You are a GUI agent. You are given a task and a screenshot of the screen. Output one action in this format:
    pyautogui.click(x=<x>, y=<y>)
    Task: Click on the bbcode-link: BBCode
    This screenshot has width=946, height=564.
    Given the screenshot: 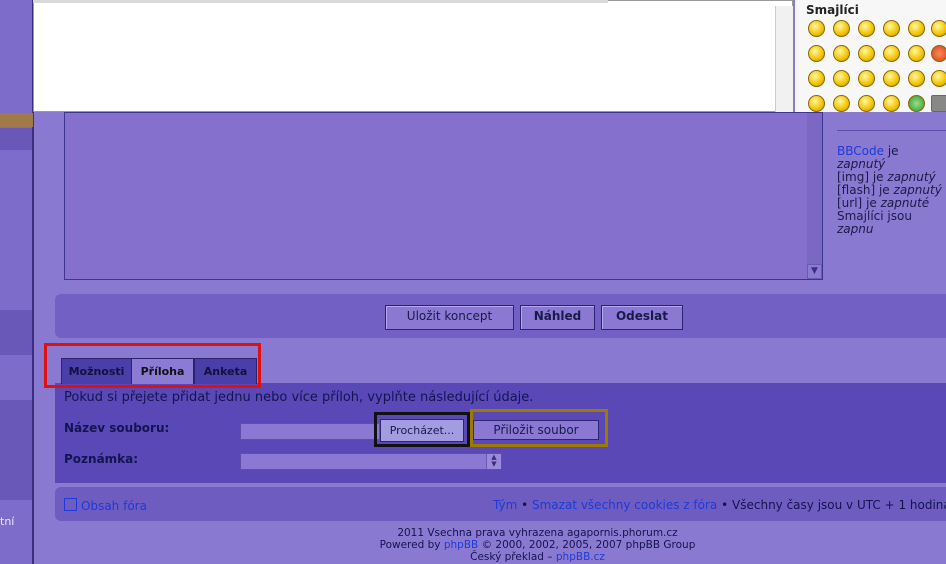 What is the action you would take?
    pyautogui.click(x=860, y=151)
    